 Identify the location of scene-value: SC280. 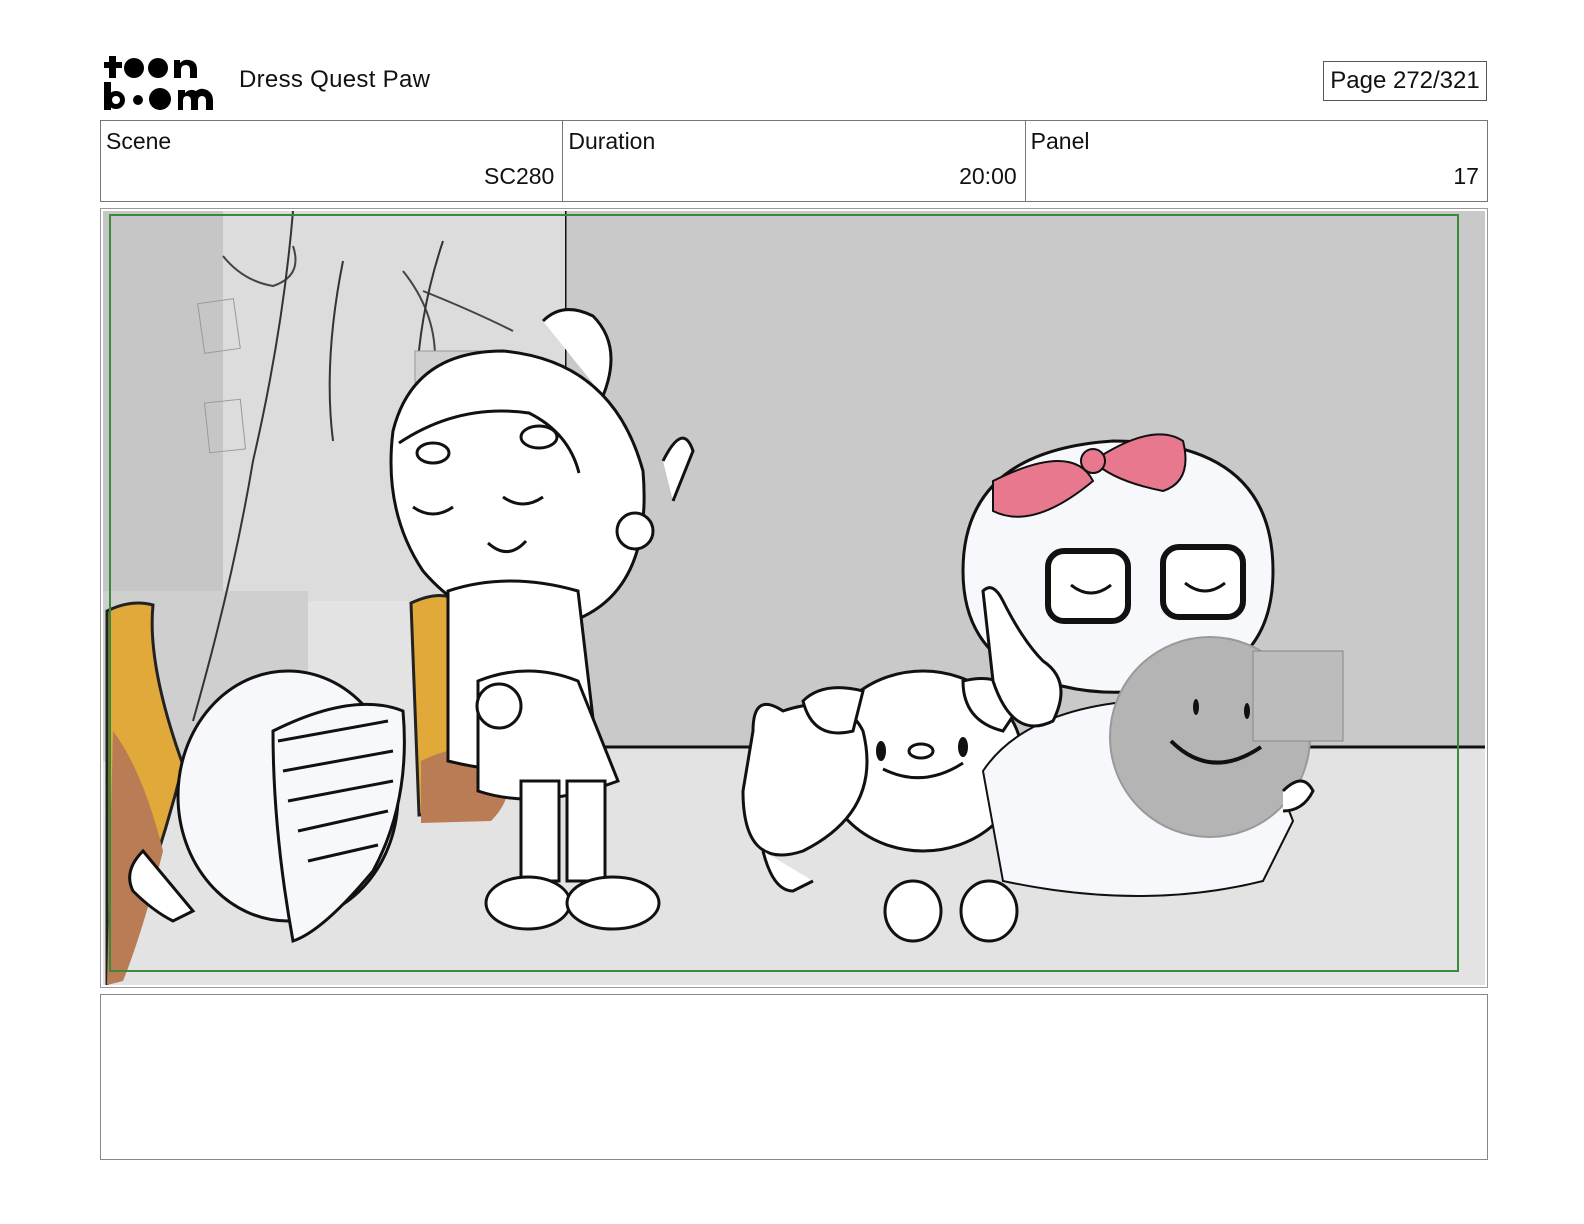
(519, 176).